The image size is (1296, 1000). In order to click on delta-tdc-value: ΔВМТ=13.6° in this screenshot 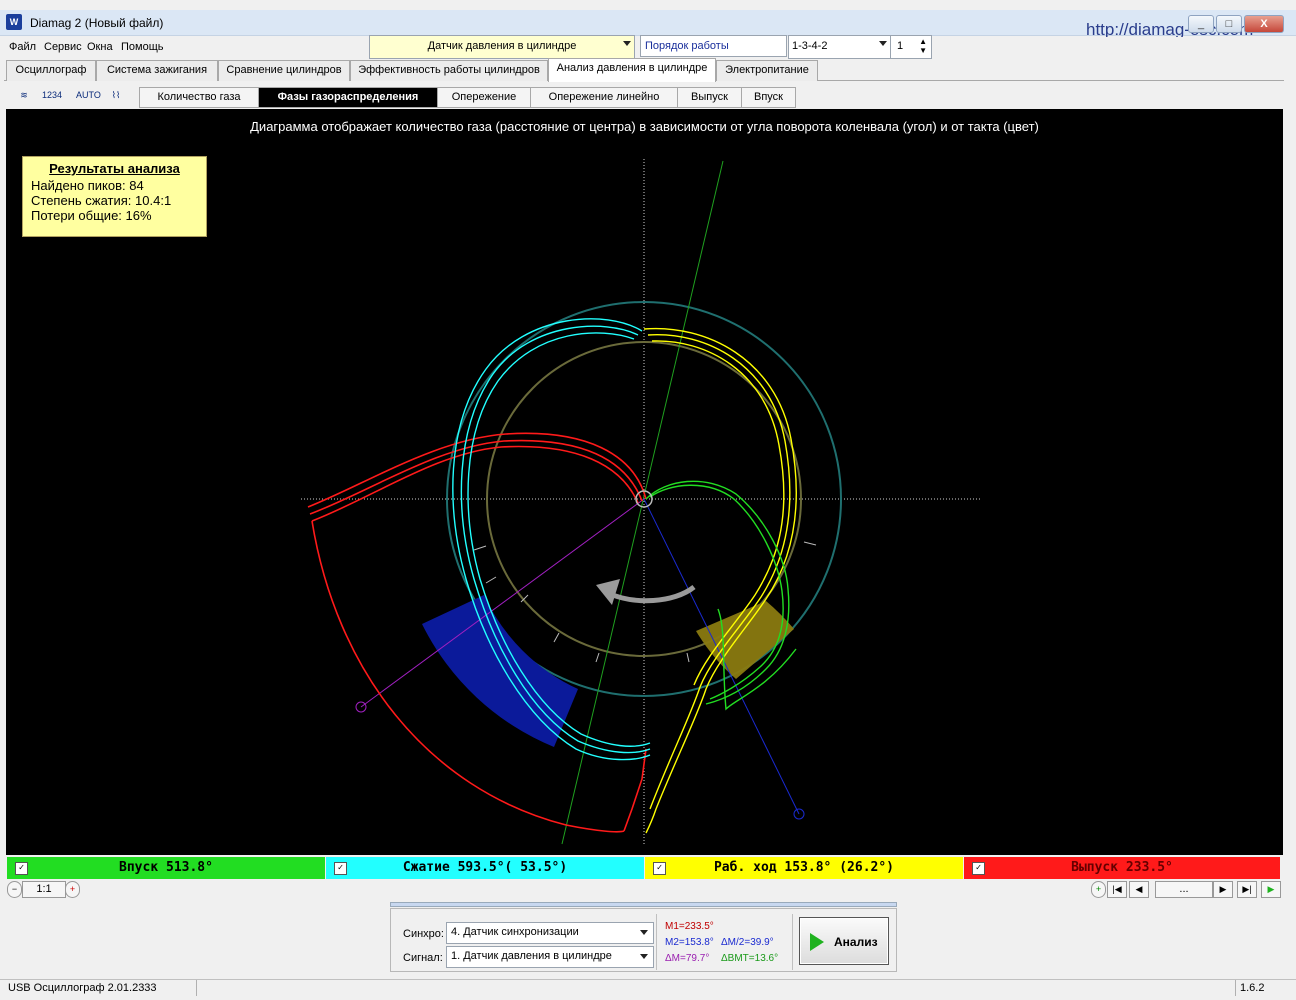, I will do `click(750, 958)`.